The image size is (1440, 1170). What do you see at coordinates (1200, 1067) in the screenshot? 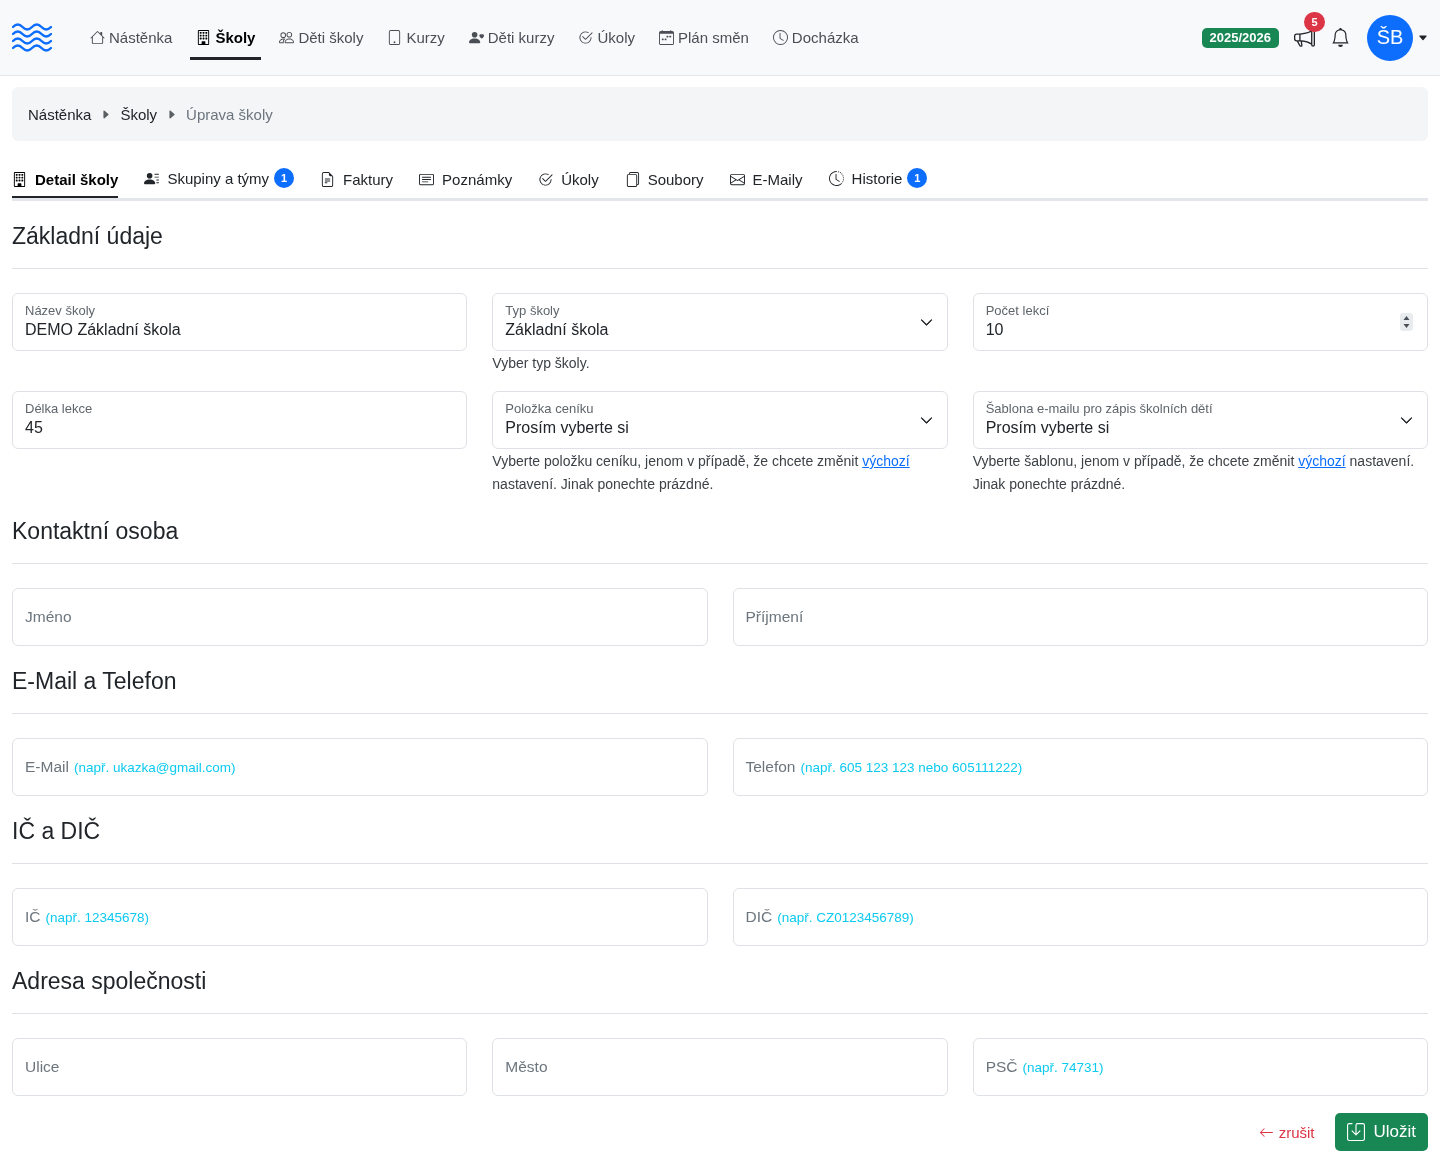
I see `input-field: PSČ (např. 74731)` at bounding box center [1200, 1067].